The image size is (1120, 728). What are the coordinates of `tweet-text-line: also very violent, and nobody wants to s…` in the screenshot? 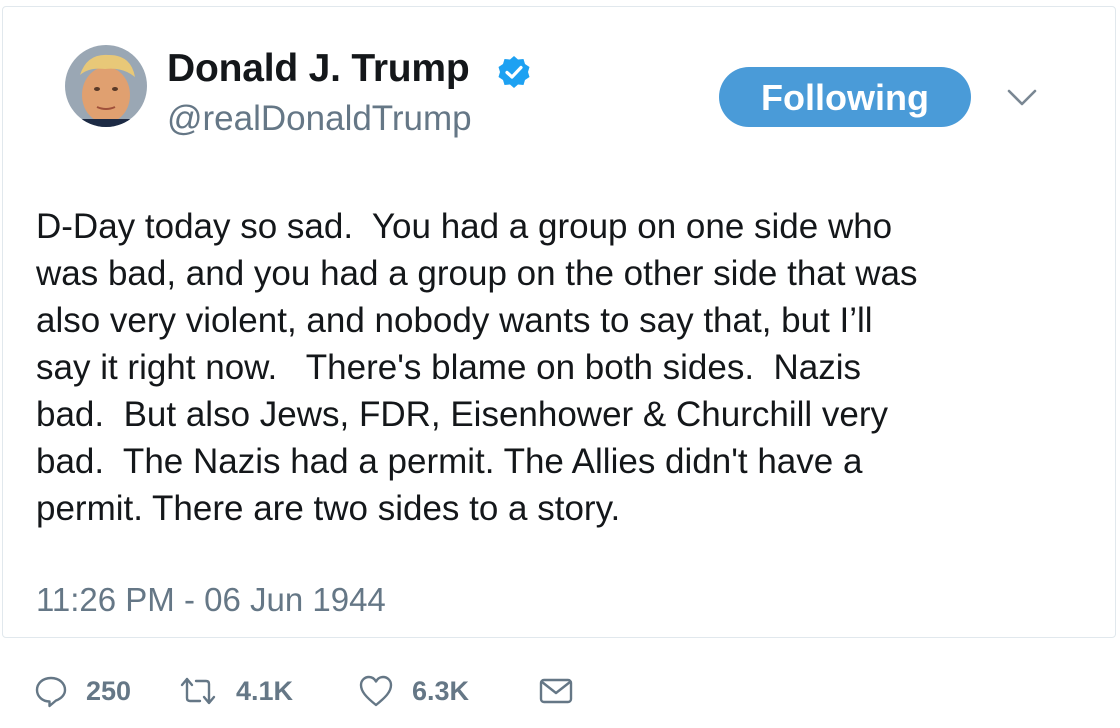 It's located at (454, 320).